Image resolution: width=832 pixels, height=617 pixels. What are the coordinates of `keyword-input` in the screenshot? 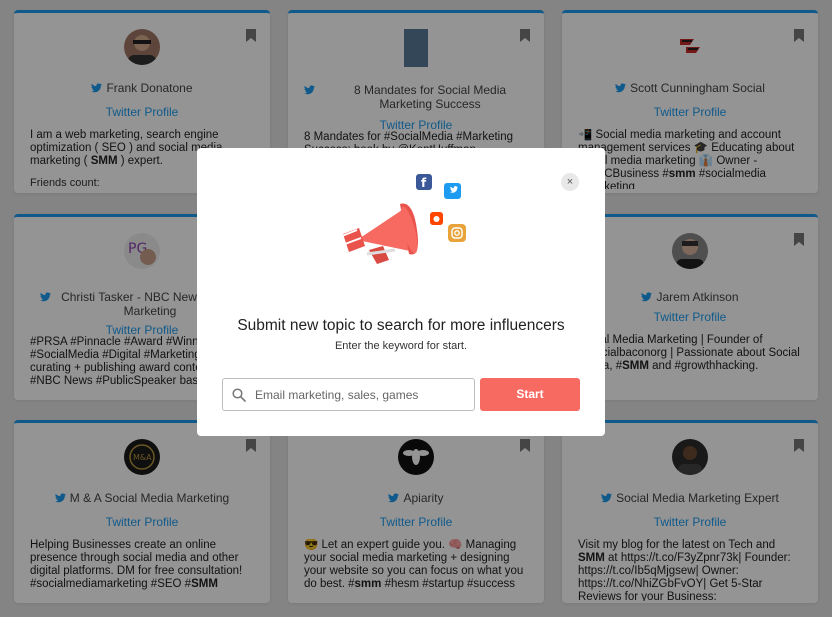 It's located at (362, 394).